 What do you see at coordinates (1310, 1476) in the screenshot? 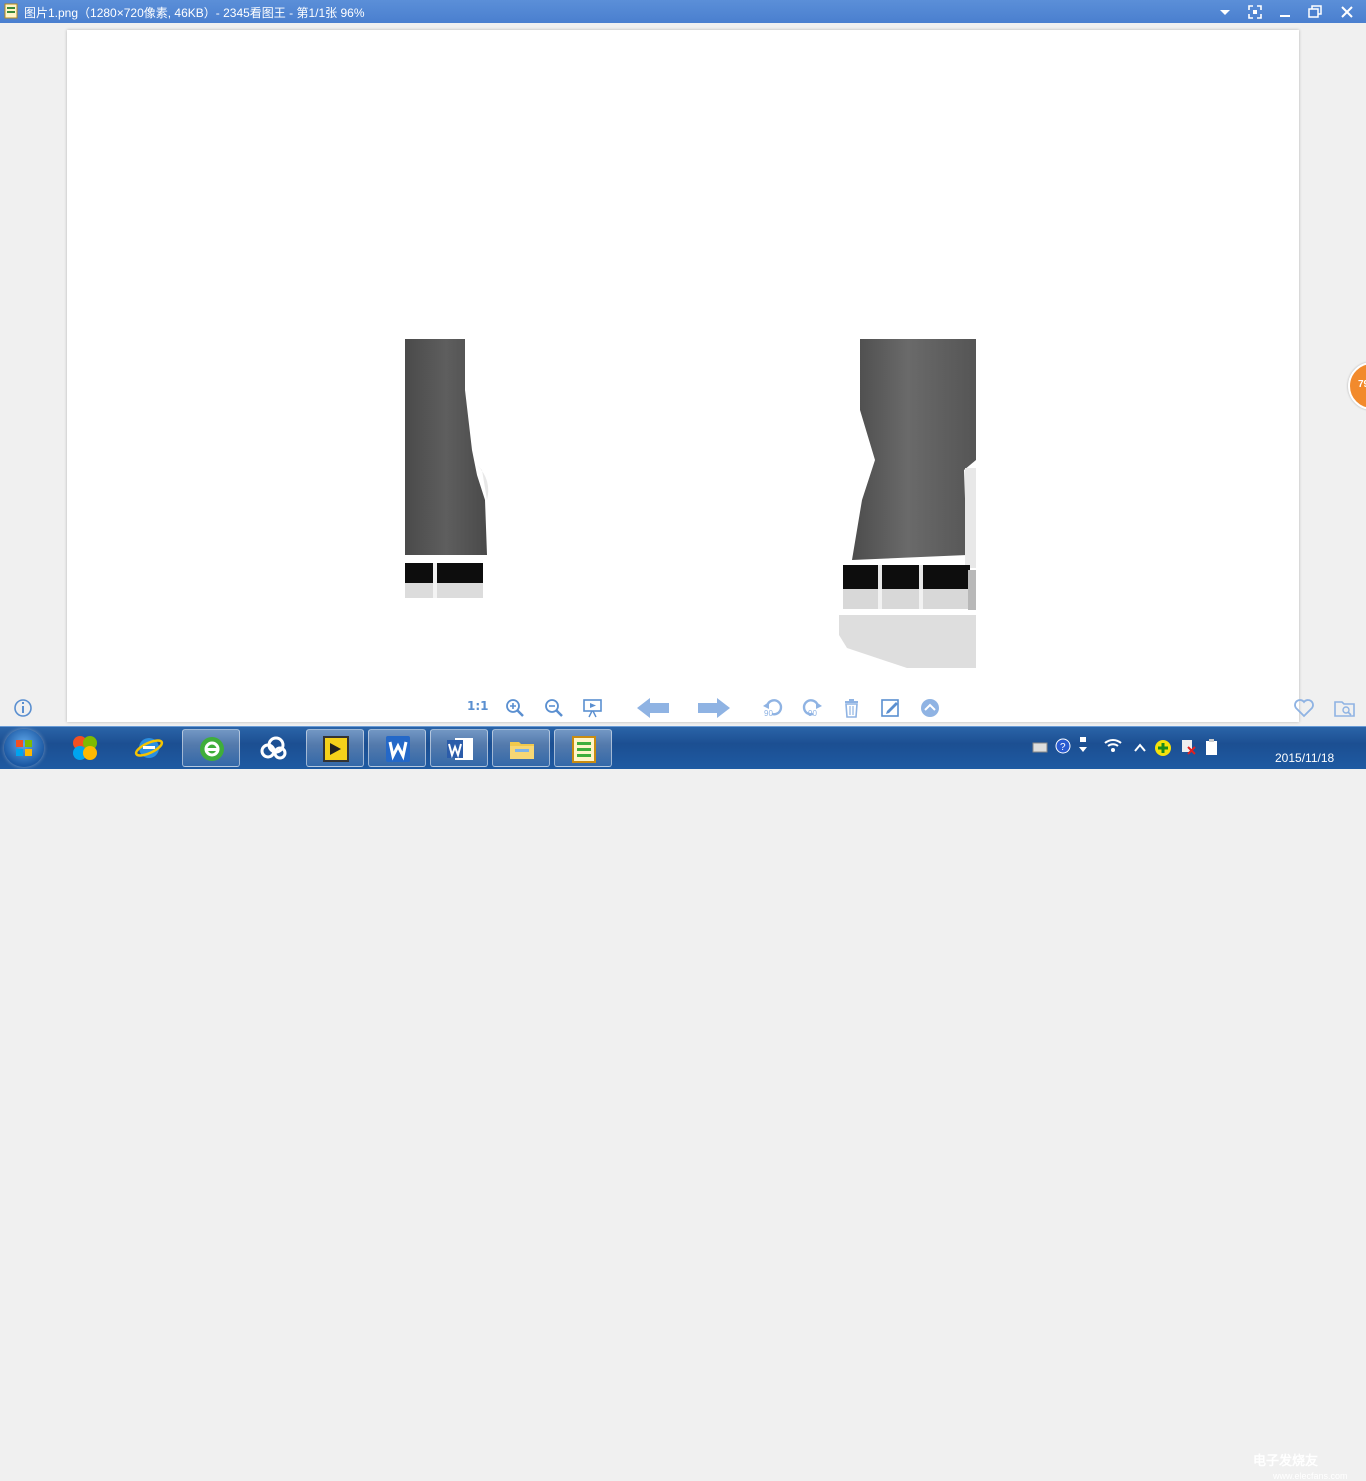
I see `watermark-url: www.elecfans.com` at bounding box center [1310, 1476].